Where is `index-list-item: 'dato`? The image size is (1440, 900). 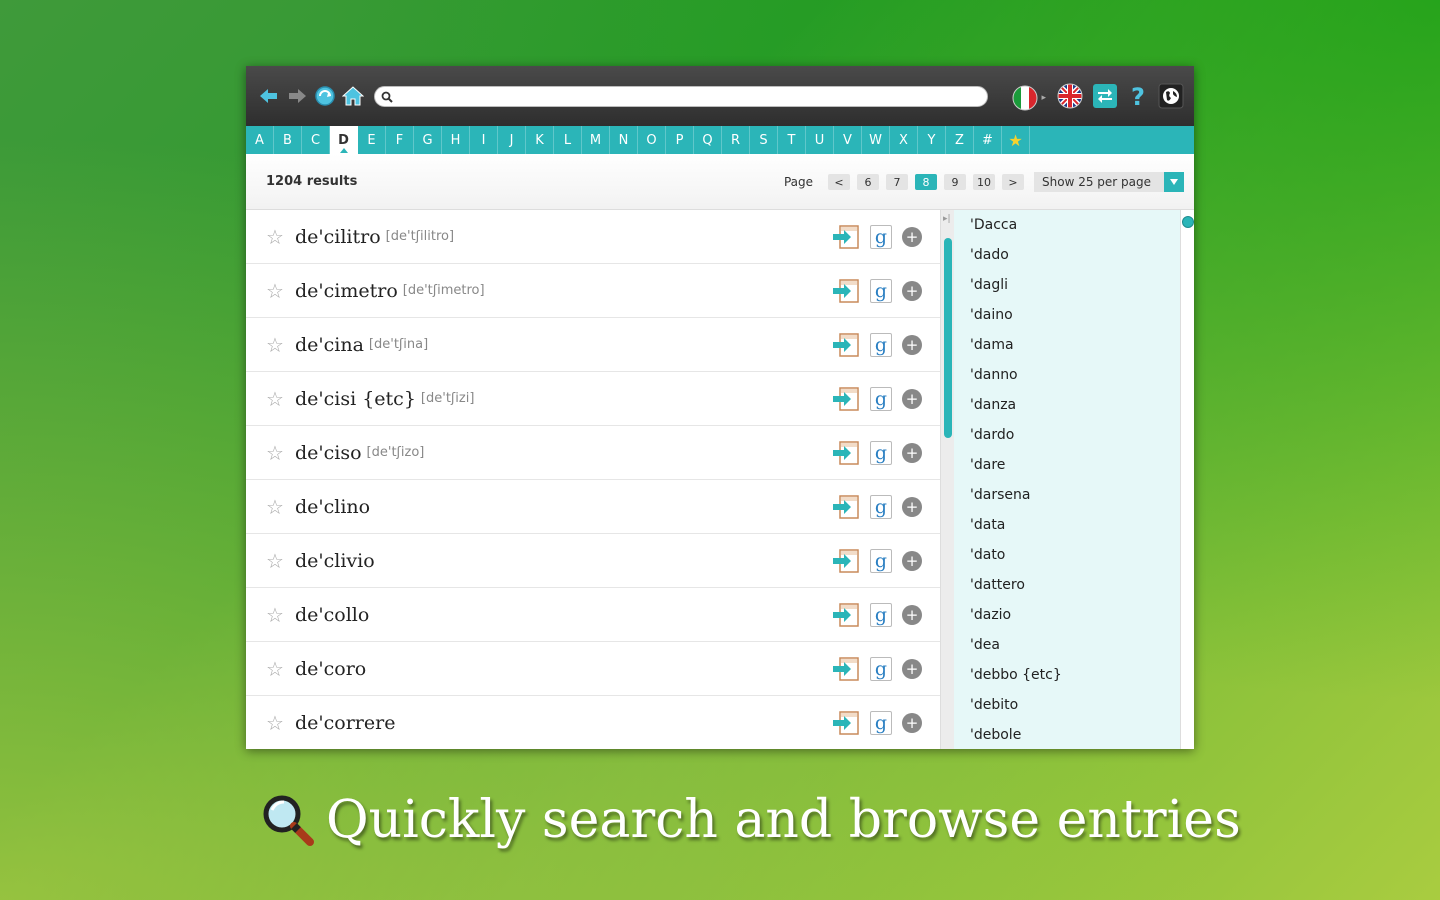 index-list-item: 'dato is located at coordinates (1074, 555).